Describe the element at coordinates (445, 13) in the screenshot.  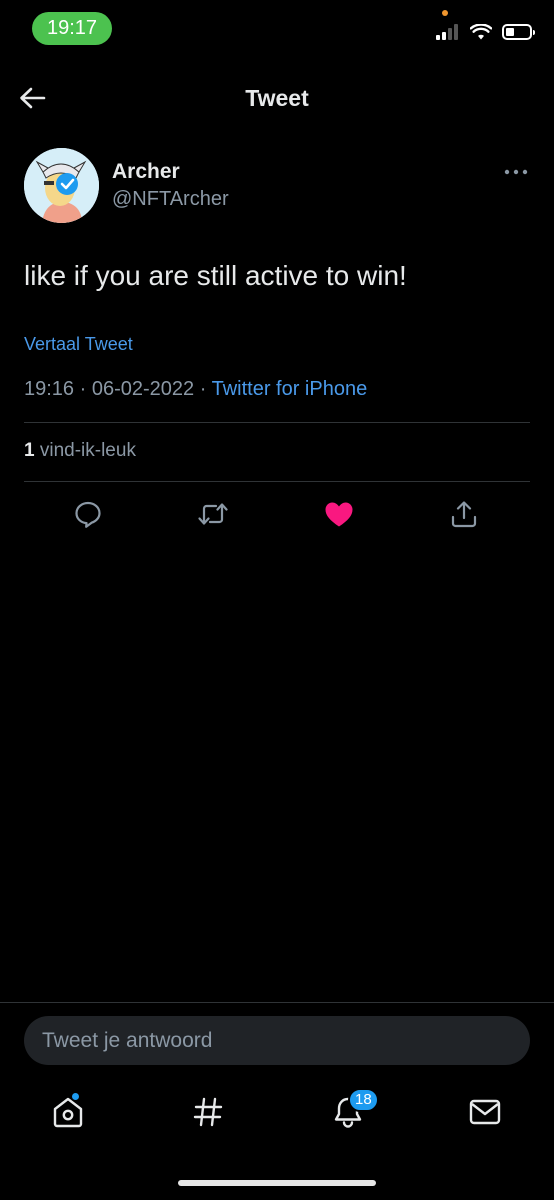
I see `privacy-indicator-dot` at that location.